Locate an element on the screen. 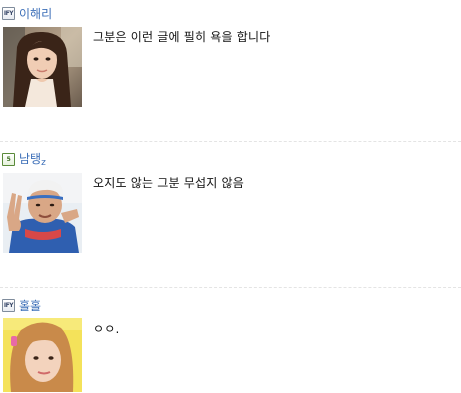  woman-long-hair-photo-icon is located at coordinates (42, 67).